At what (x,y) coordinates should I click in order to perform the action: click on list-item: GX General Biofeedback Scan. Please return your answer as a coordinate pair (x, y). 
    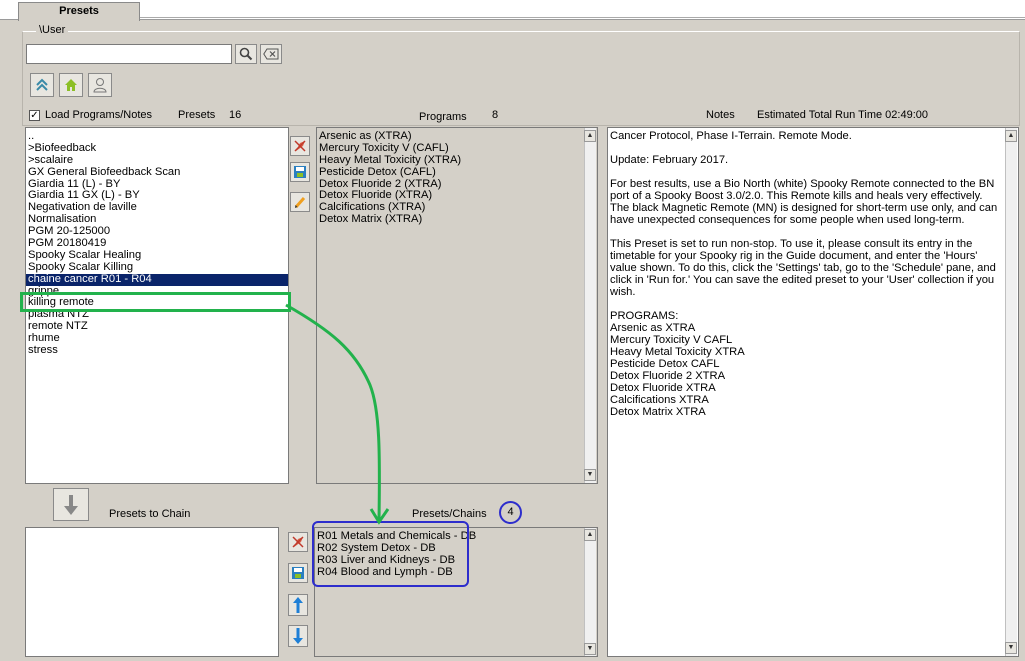
    Looking at the image, I should click on (157, 172).